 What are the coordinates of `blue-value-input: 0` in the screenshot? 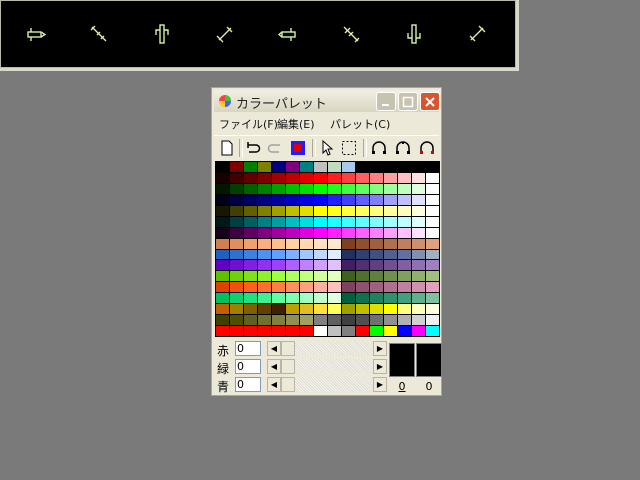 It's located at (248, 384).